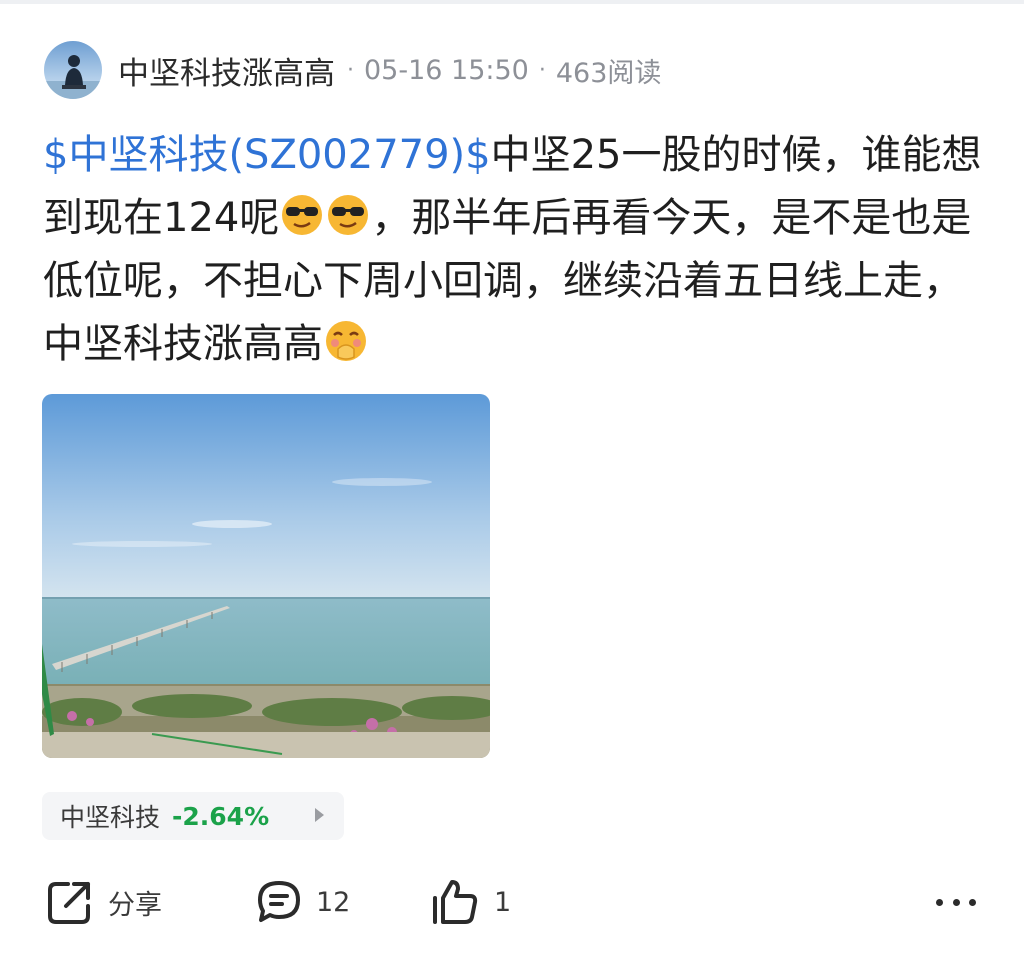 This screenshot has height=955, width=1024. I want to click on comment-count: 12, so click(333, 902).